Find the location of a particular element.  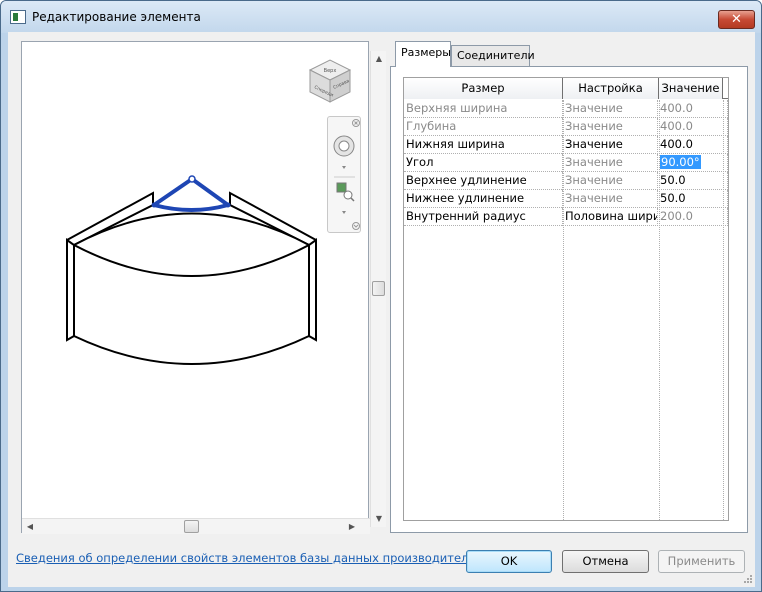

table-row: Верхняя ширина Значение 400.0 is located at coordinates (566, 109).